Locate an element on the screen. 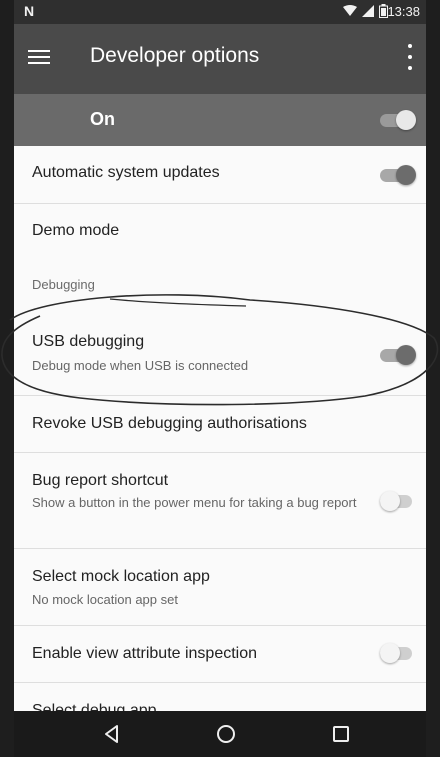 This screenshot has height=757, width=440. setting-demo-mode: Demo mode is located at coordinates (220, 232).